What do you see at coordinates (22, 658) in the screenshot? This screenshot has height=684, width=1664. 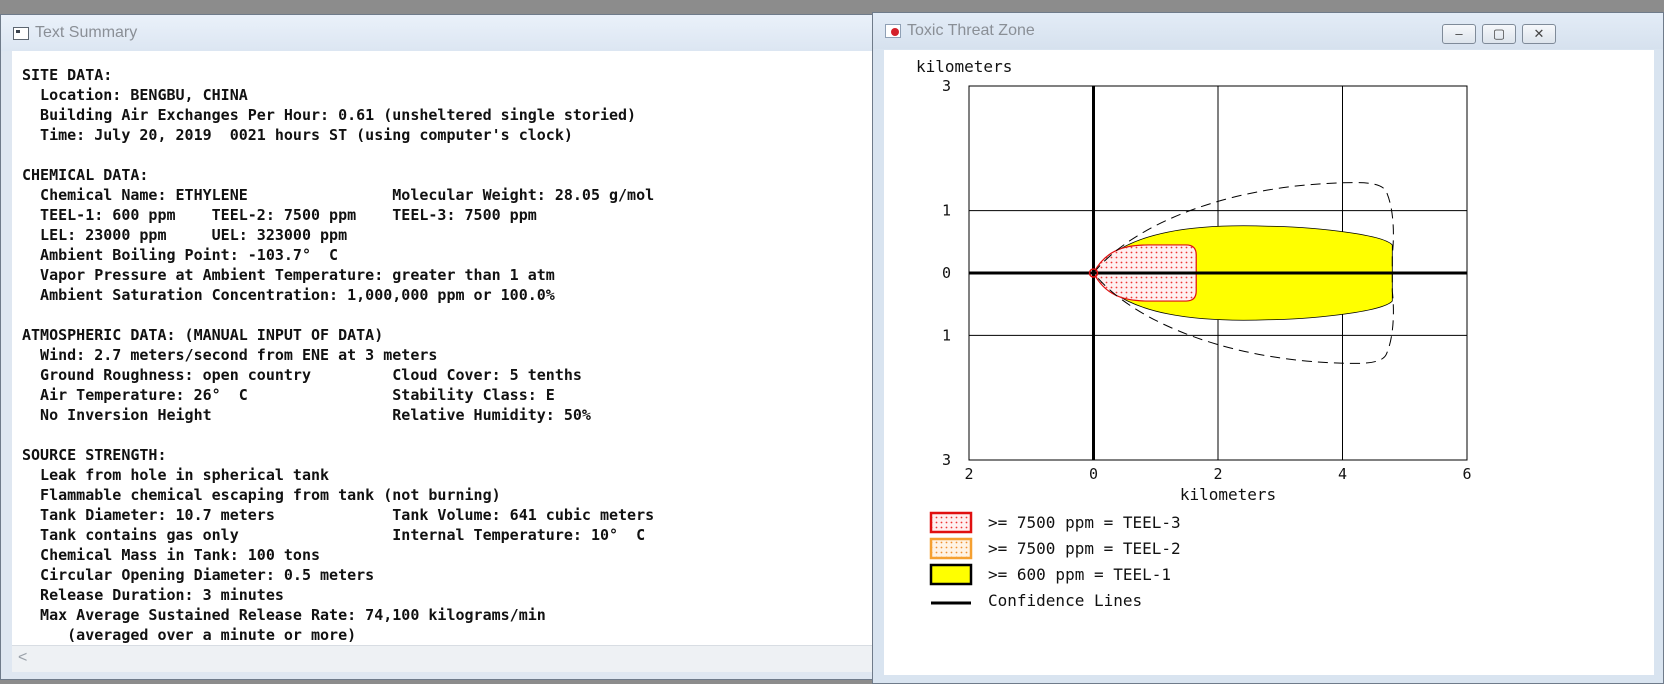 I see `scroll-left-arrow-icon: <` at bounding box center [22, 658].